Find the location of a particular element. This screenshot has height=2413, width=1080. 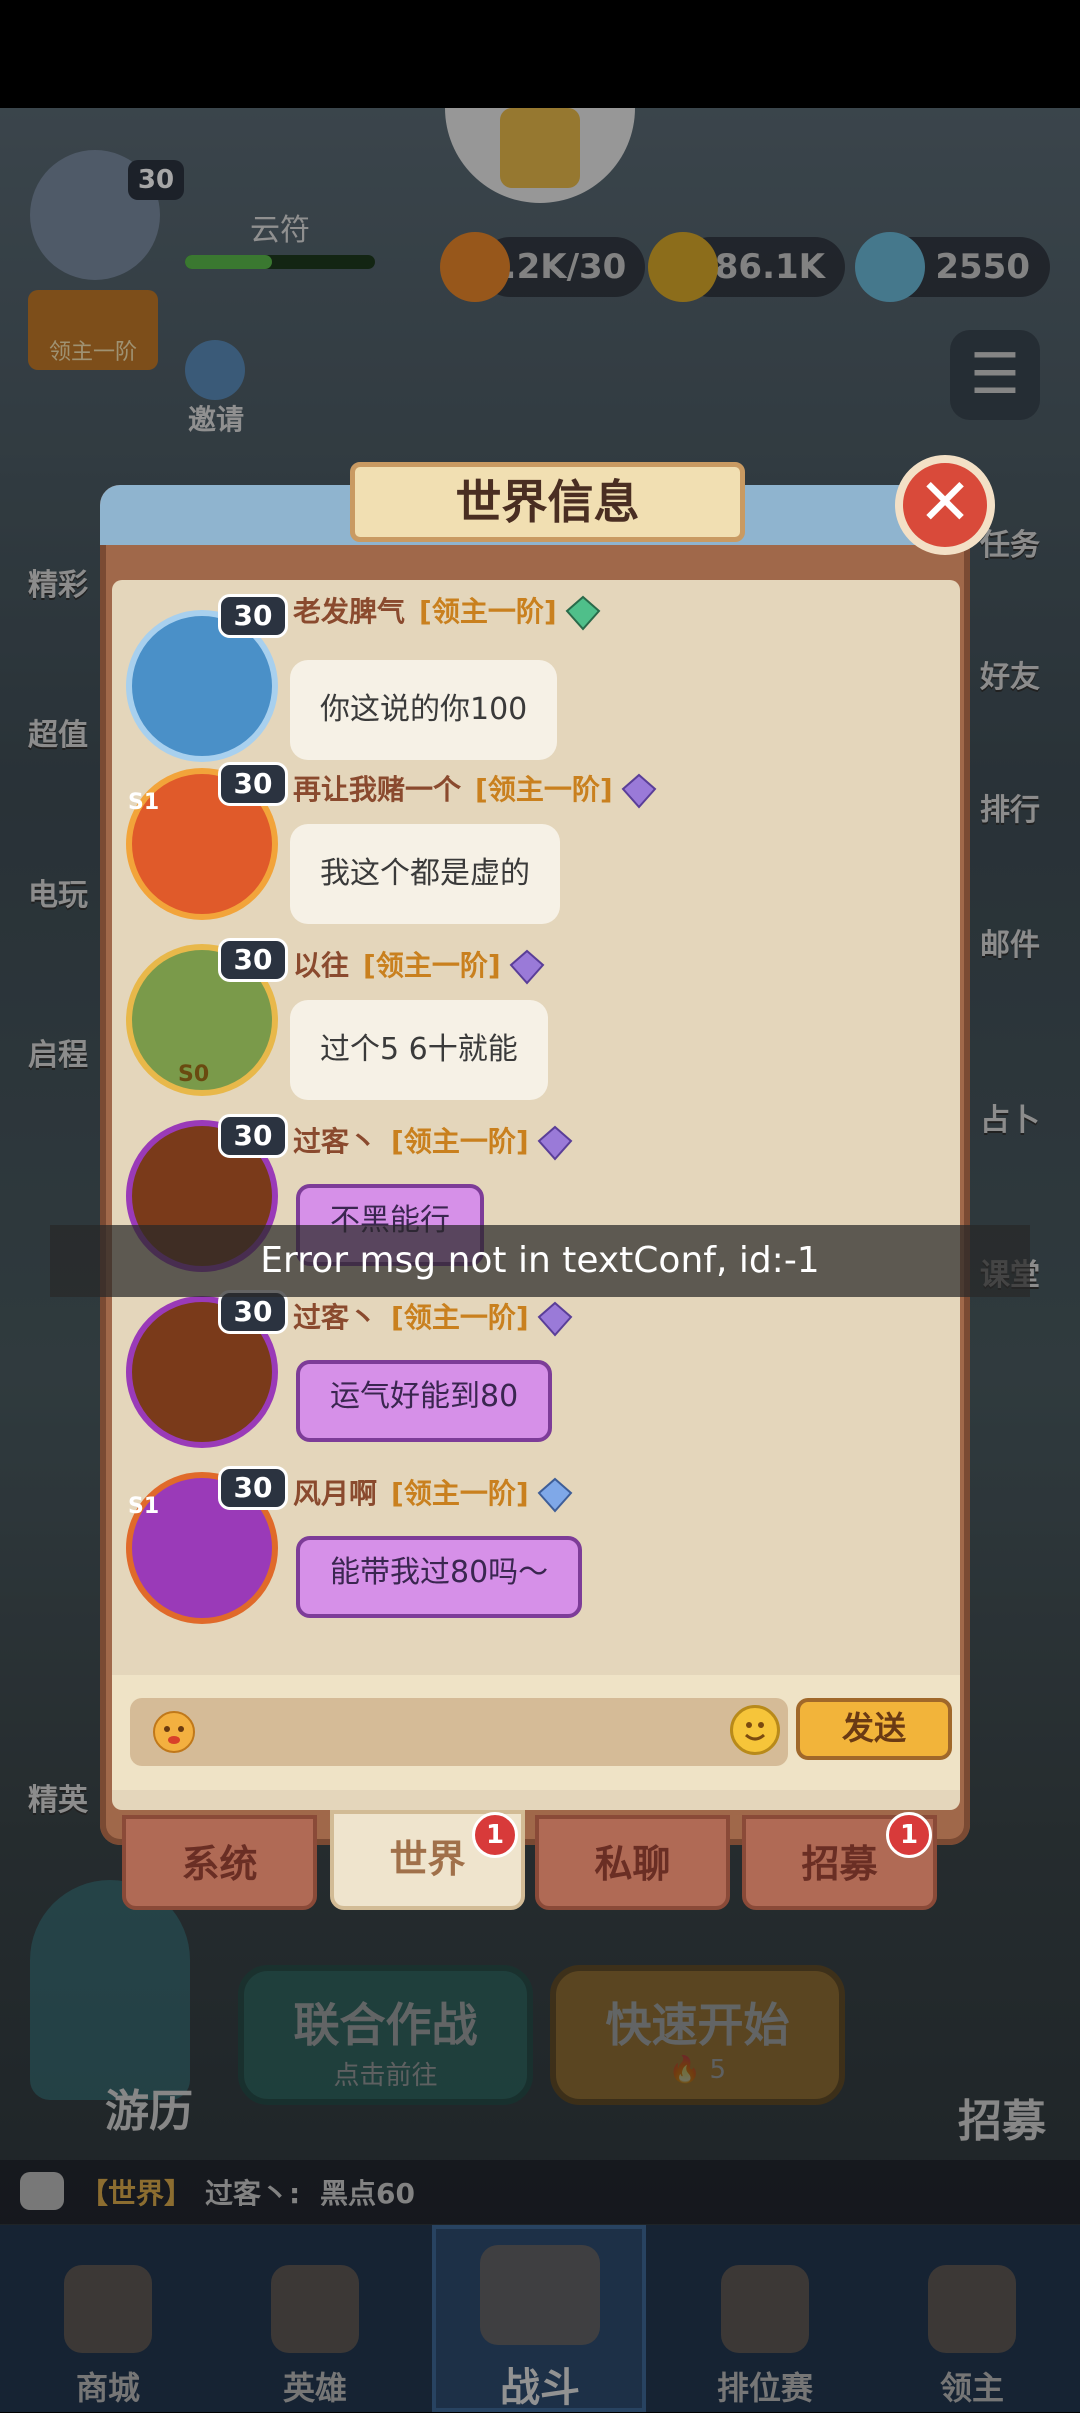

close-button: ✕ is located at coordinates (945, 505).